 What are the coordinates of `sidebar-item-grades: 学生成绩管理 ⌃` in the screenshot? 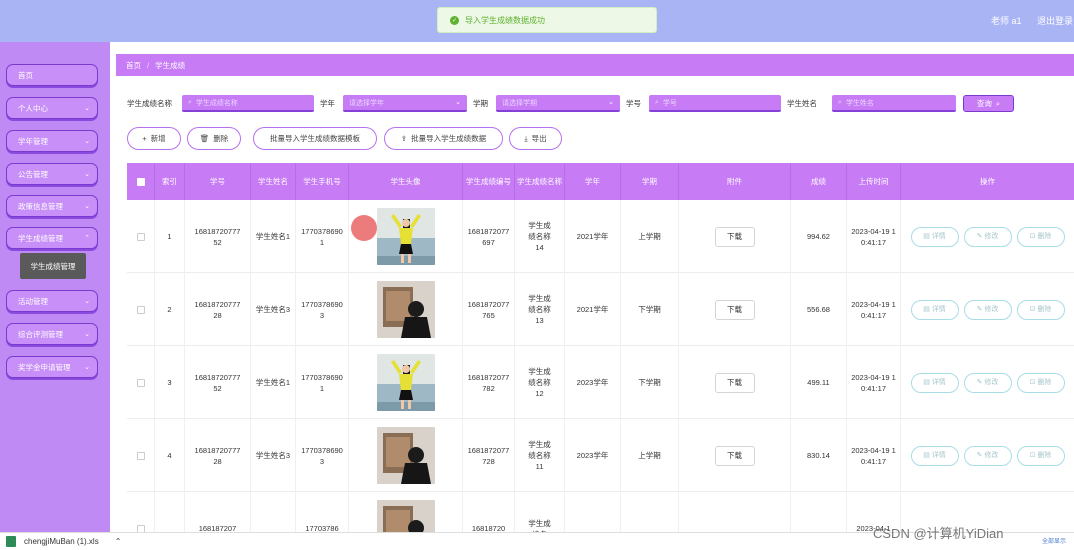 It's located at (52, 238).